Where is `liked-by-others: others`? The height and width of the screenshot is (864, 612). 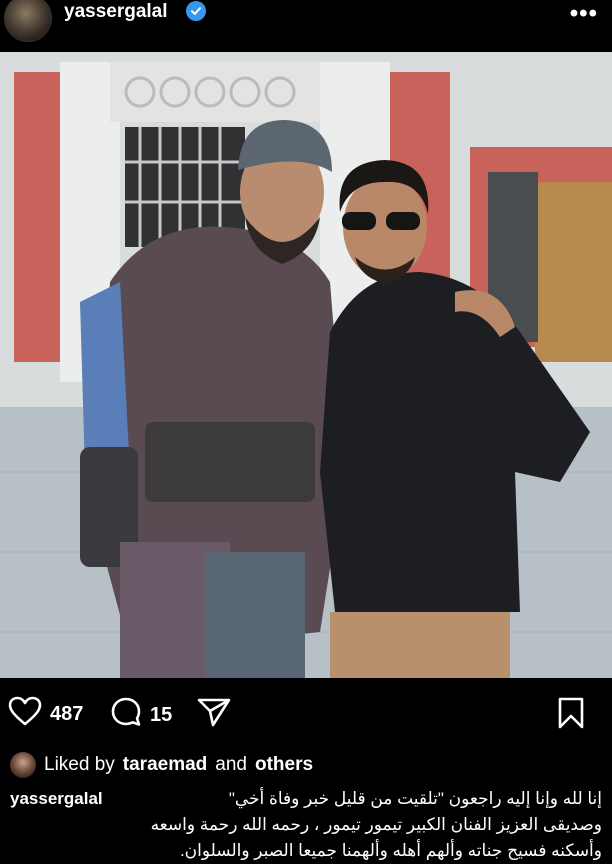 liked-by-others: others is located at coordinates (284, 765).